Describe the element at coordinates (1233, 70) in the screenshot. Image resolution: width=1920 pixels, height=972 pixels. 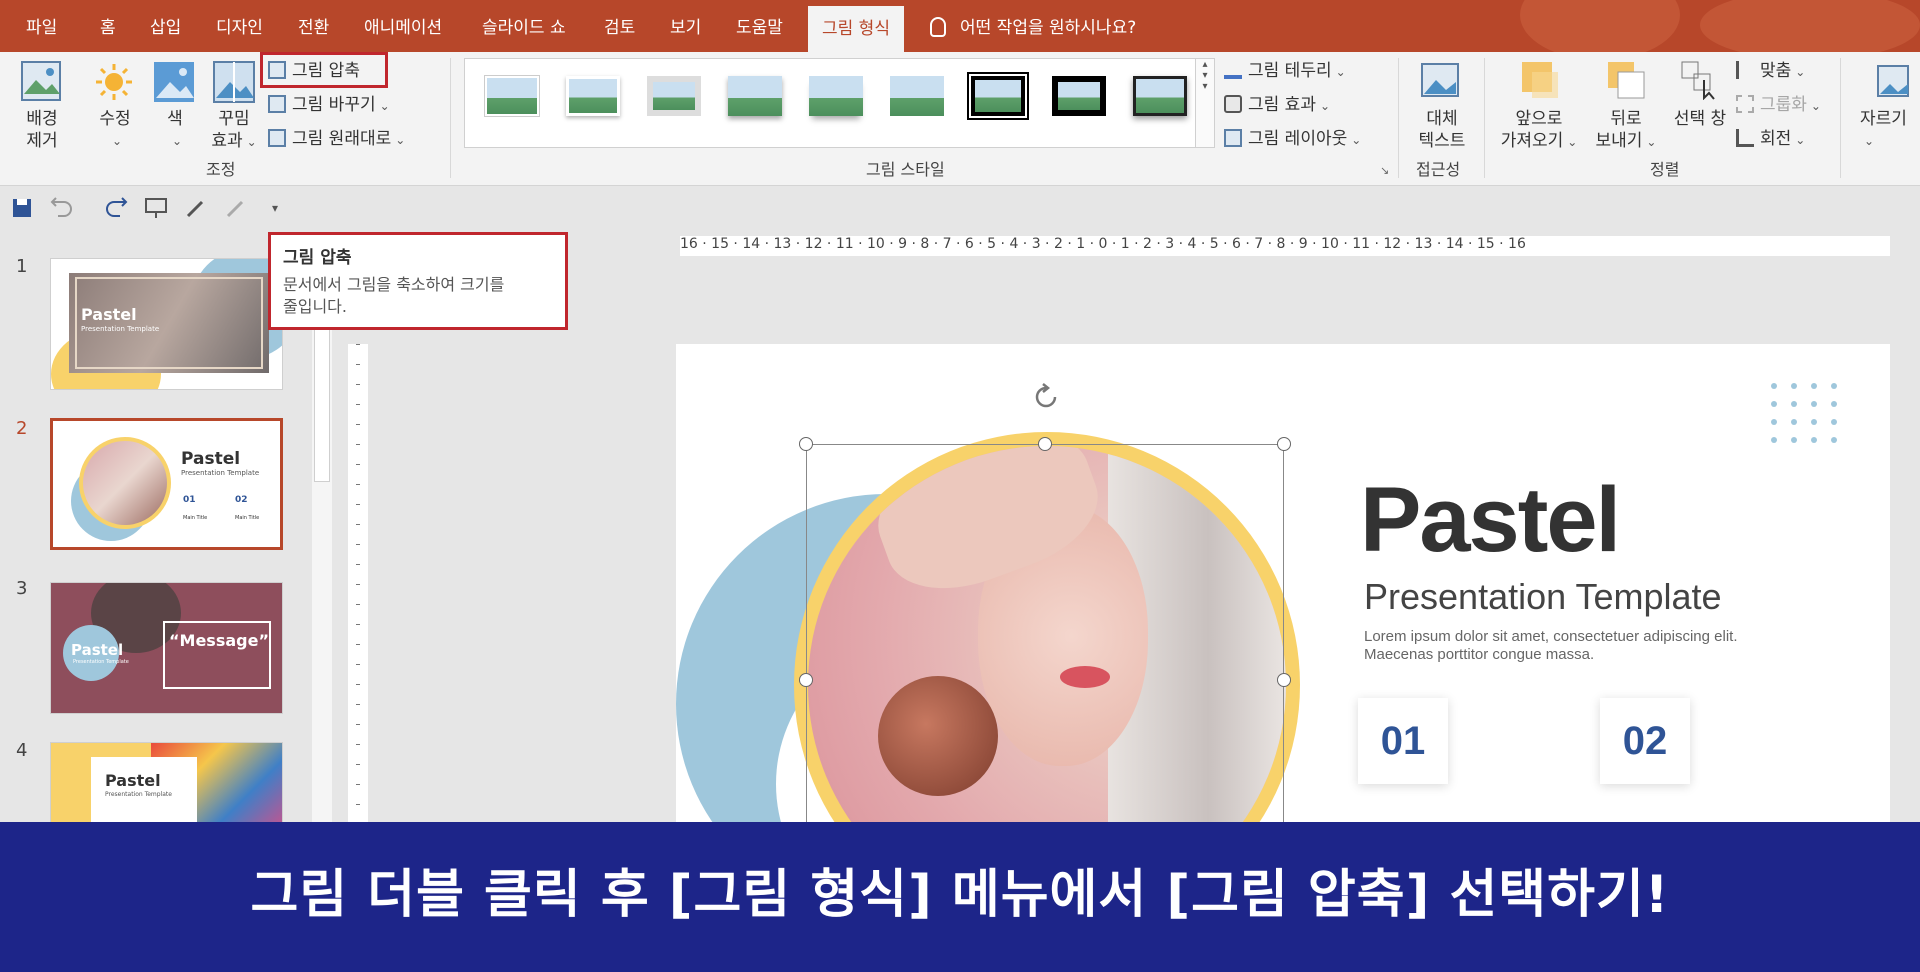
I see `pen-border-icon` at that location.